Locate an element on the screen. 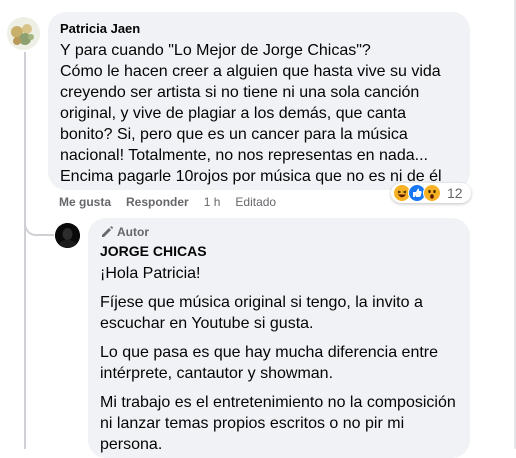 Image resolution: width=516 pixels, height=458 pixels. wow-emoji-icon is located at coordinates (432, 193).